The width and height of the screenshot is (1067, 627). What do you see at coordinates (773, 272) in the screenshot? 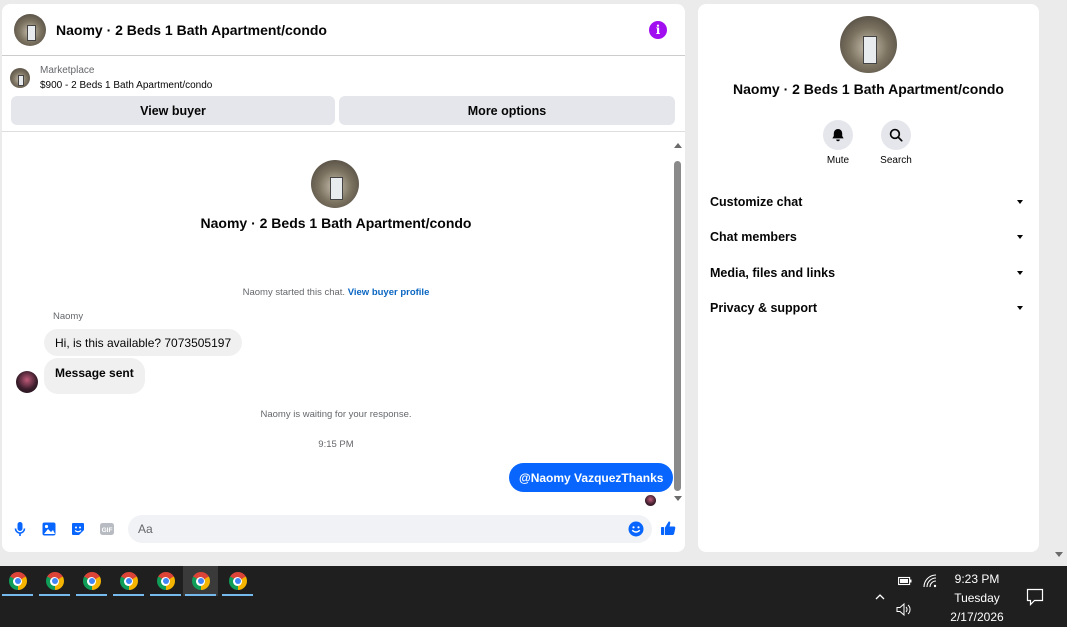
I see `menu-item-label: Media, files and links` at bounding box center [773, 272].